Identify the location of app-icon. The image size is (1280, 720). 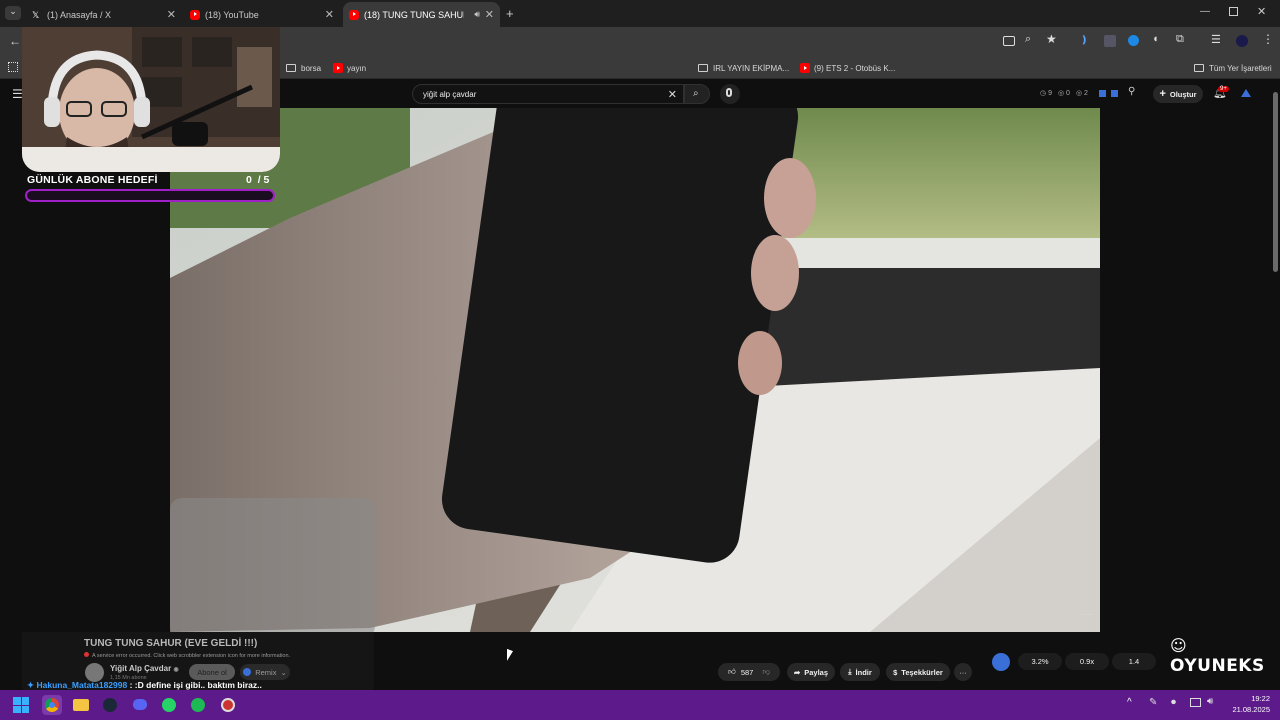
(228, 705).